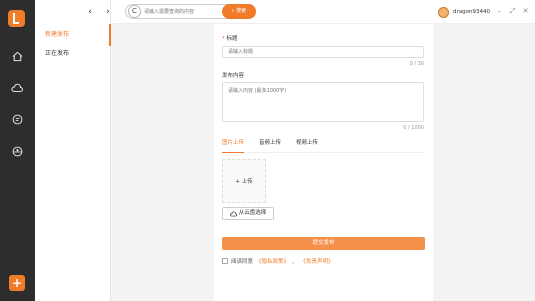  I want to click on agreement: 阅读同意 《隐私政策》 、 《免责声明》, so click(278, 261).